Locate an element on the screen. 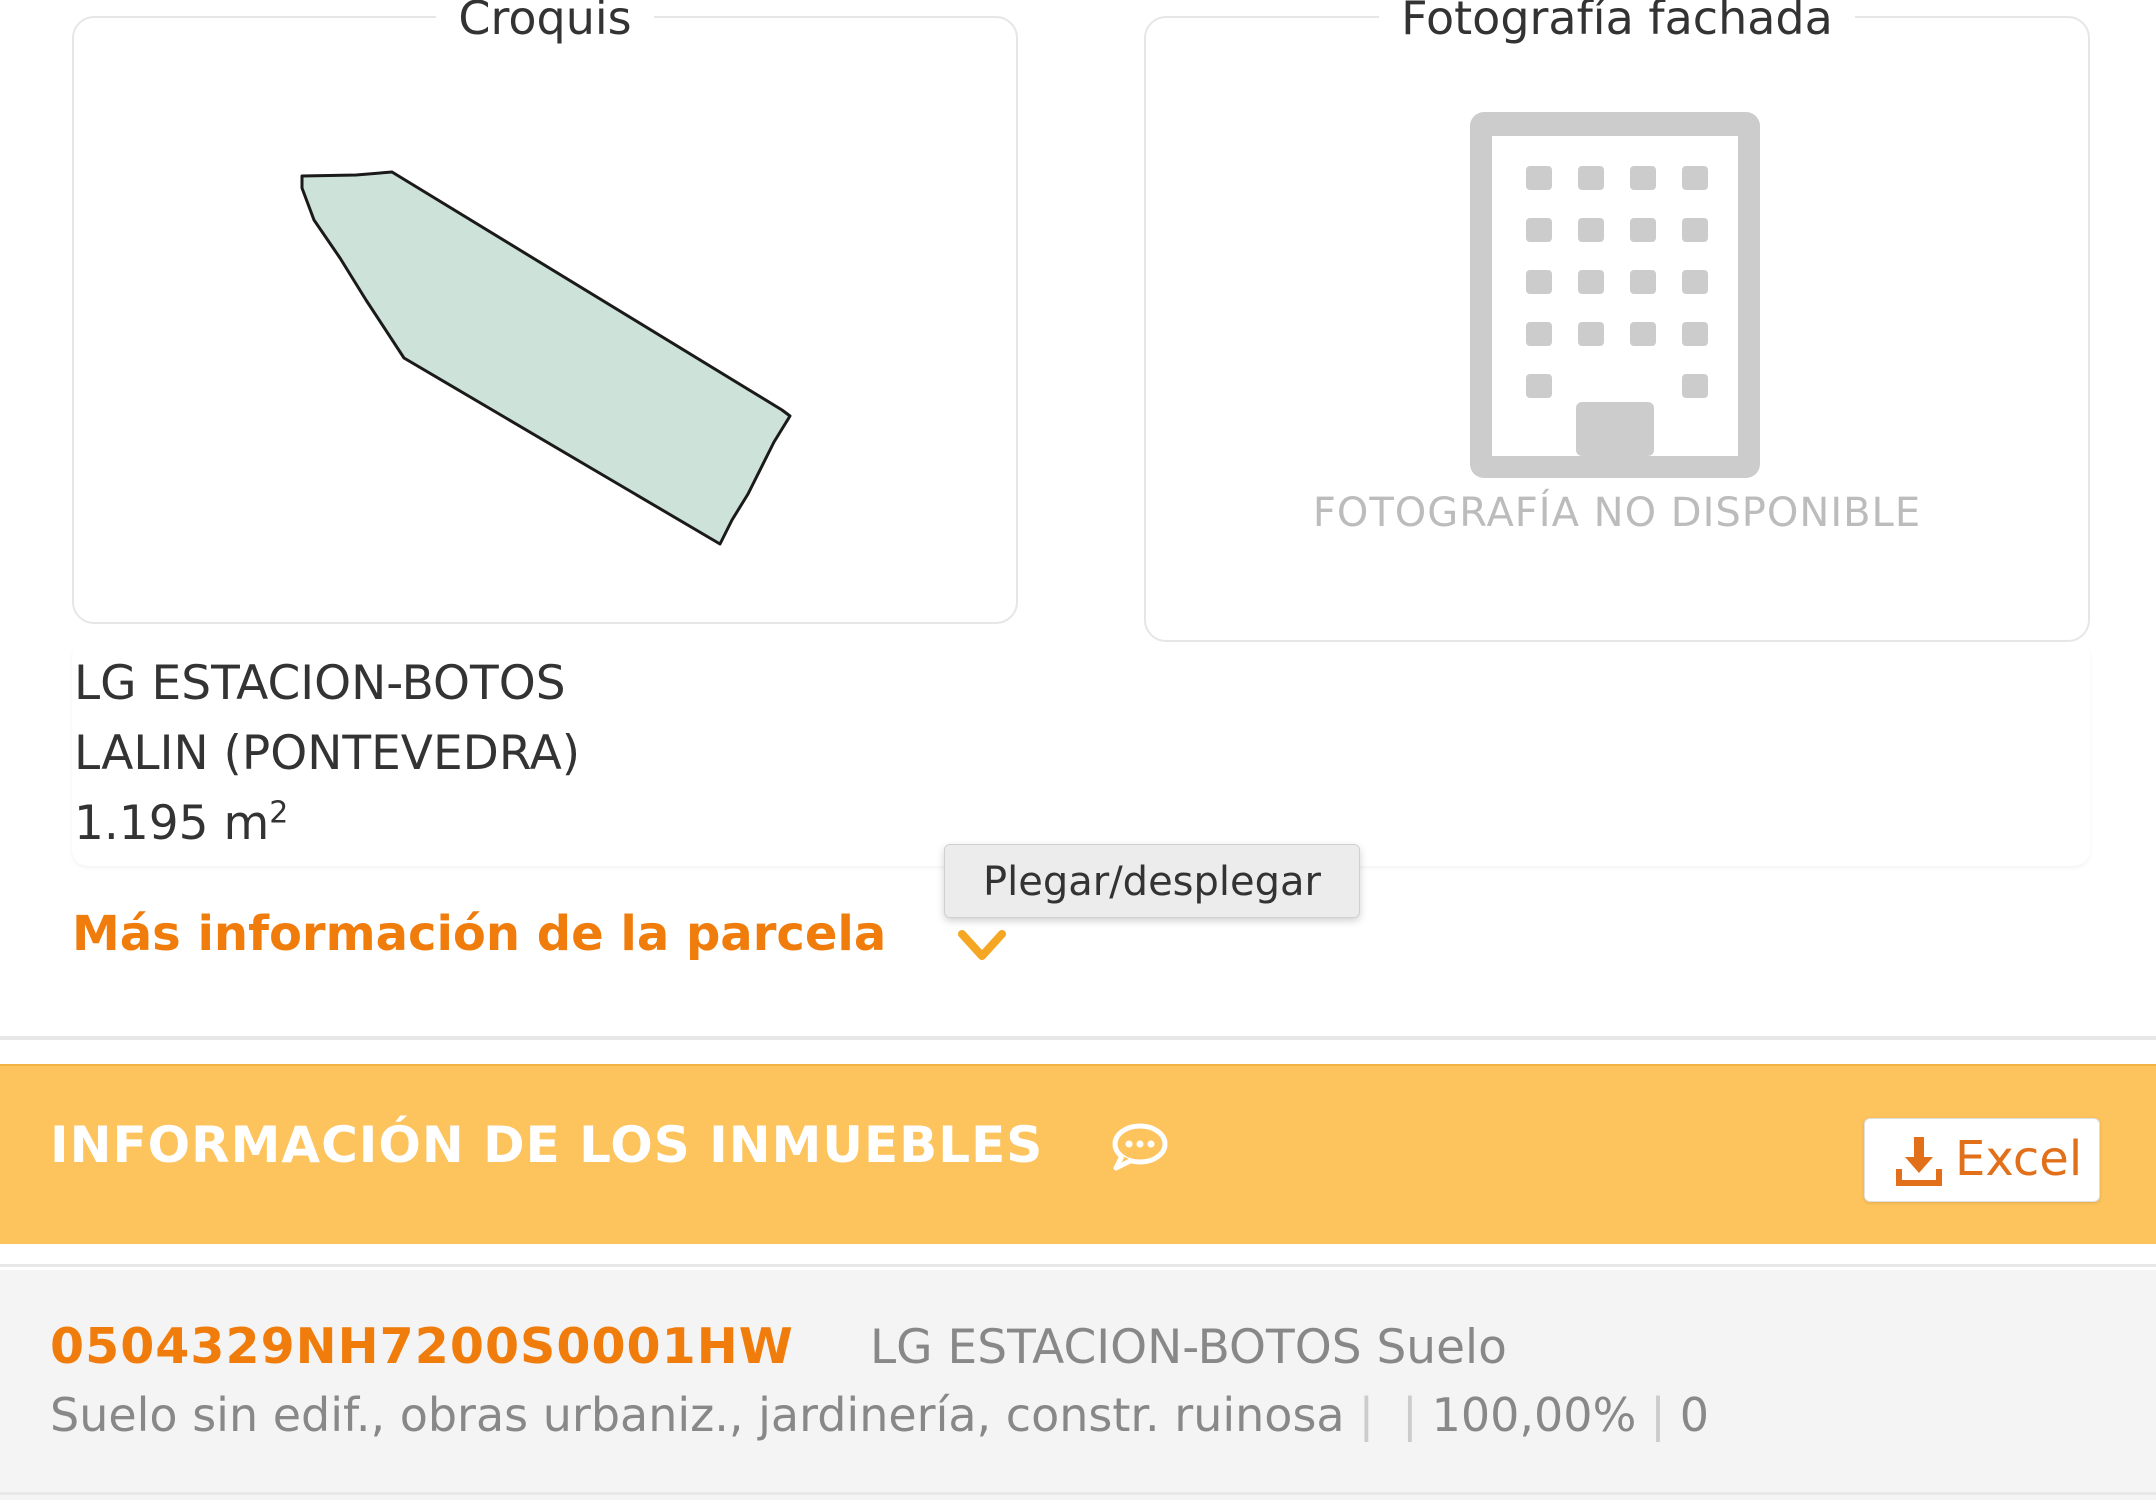  excel-button-label: Excel is located at coordinates (2019, 1159).